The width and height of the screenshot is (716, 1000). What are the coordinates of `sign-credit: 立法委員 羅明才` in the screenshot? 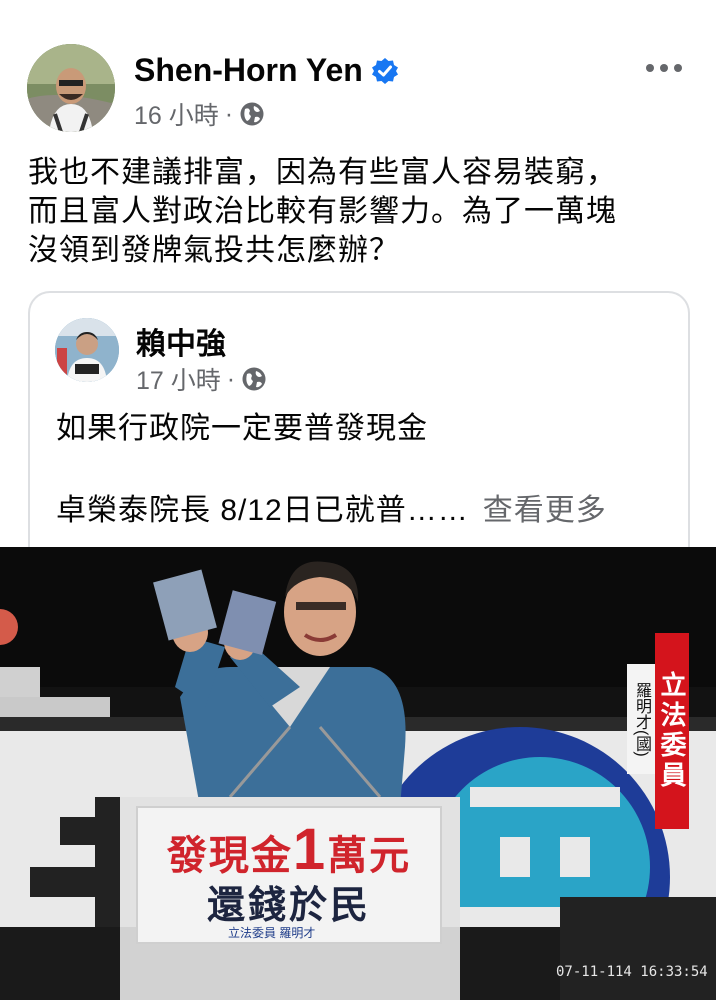 It's located at (272, 933).